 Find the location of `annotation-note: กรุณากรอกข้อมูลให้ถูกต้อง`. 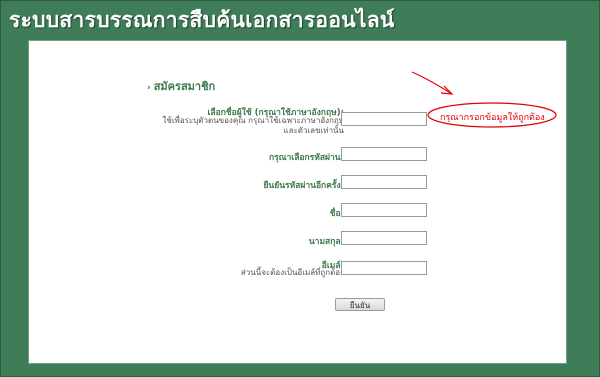

annotation-note: กรุณากรอกข้อมูลให้ถูกต้อง is located at coordinates (492, 118).